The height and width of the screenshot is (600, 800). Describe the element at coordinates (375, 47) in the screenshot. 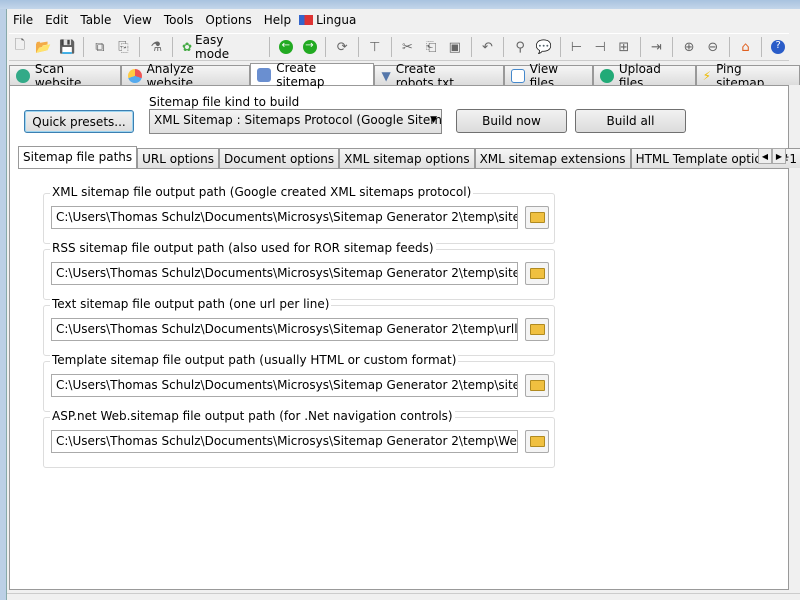

I see `tree-icon: ⊤` at that location.